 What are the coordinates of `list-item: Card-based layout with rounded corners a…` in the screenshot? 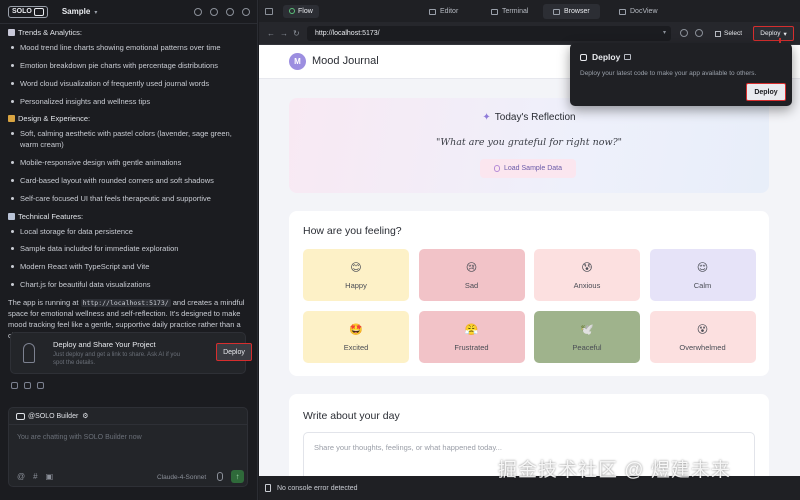 It's located at (129, 181).